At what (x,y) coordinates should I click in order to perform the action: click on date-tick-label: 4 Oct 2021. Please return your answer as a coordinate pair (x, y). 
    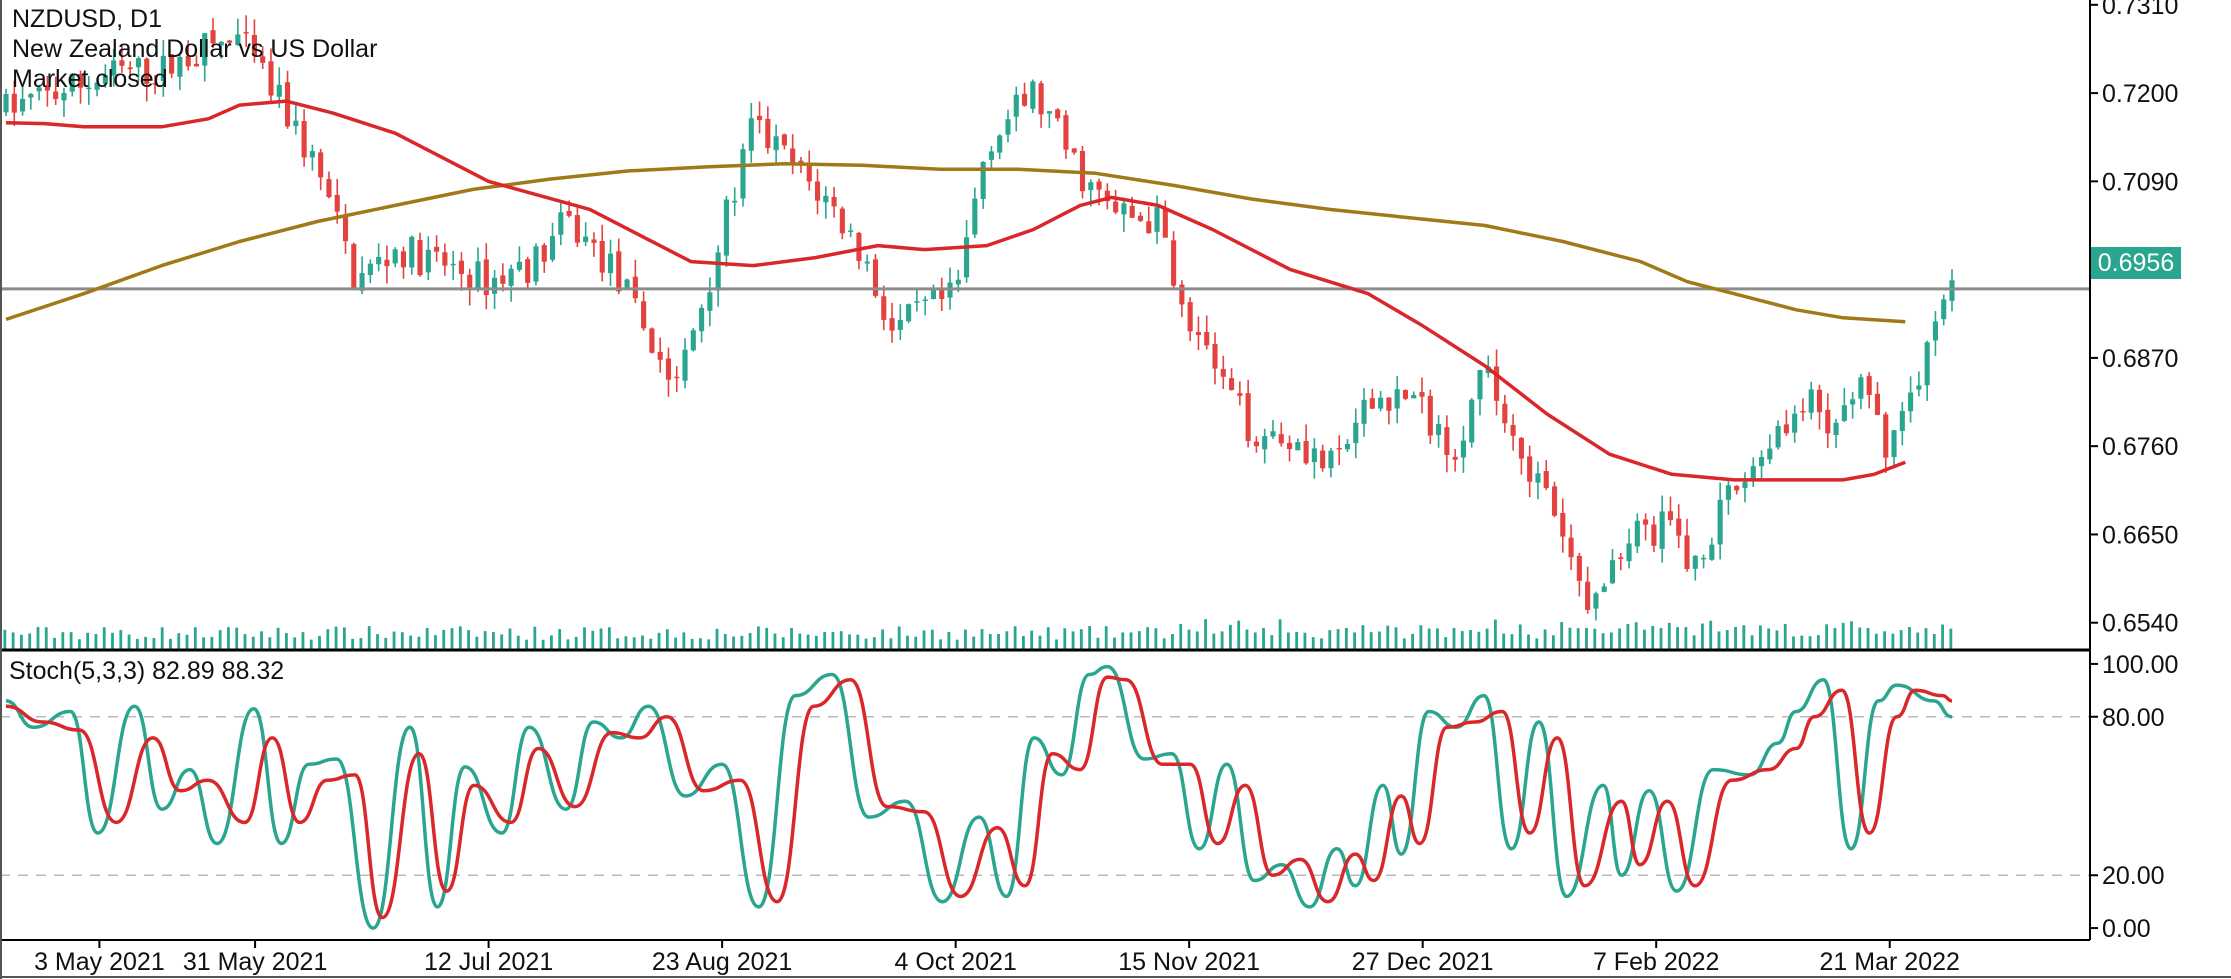
    Looking at the image, I should click on (955, 962).